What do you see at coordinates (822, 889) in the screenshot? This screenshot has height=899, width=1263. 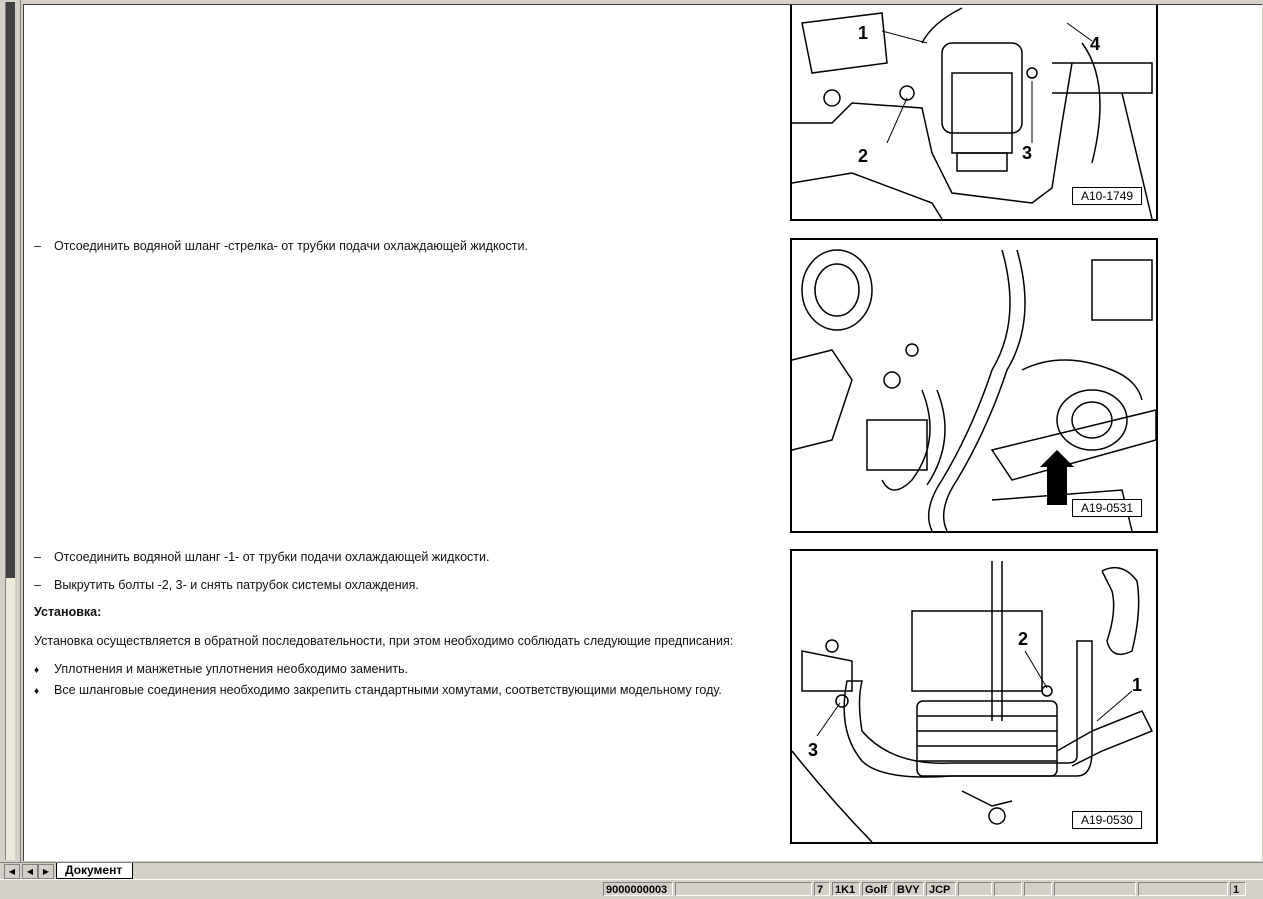 I see `status-cell: 7` at bounding box center [822, 889].